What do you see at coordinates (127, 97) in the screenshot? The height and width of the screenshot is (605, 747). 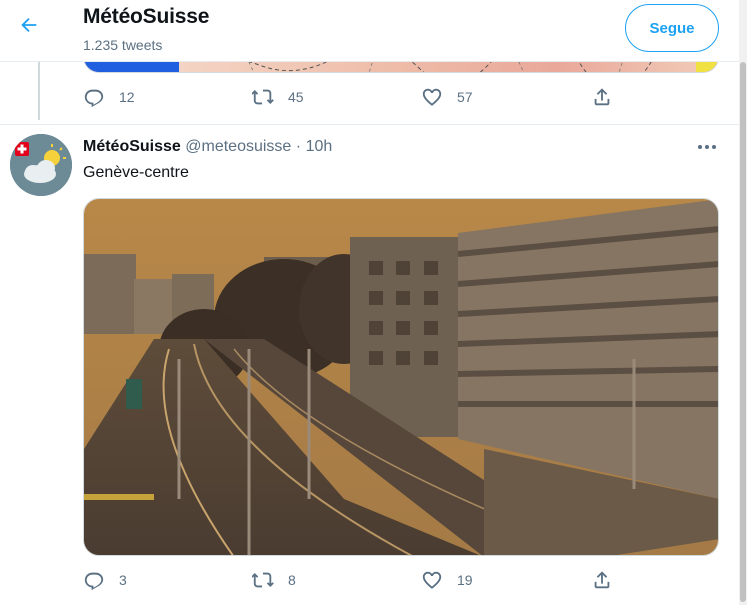 I see `reply-count: 12` at bounding box center [127, 97].